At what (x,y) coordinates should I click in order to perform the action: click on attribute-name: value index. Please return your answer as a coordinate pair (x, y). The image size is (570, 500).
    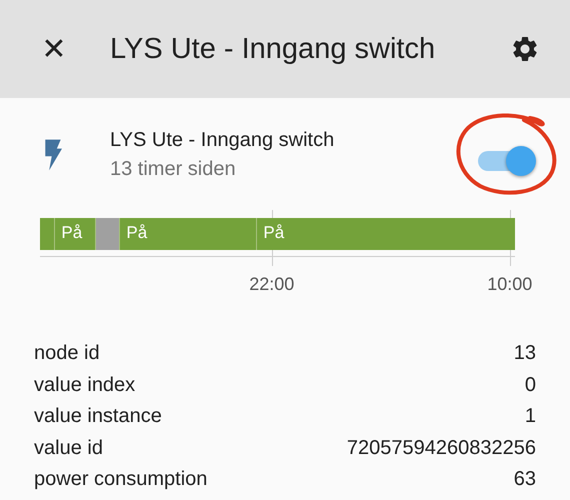
    Looking at the image, I should click on (85, 385).